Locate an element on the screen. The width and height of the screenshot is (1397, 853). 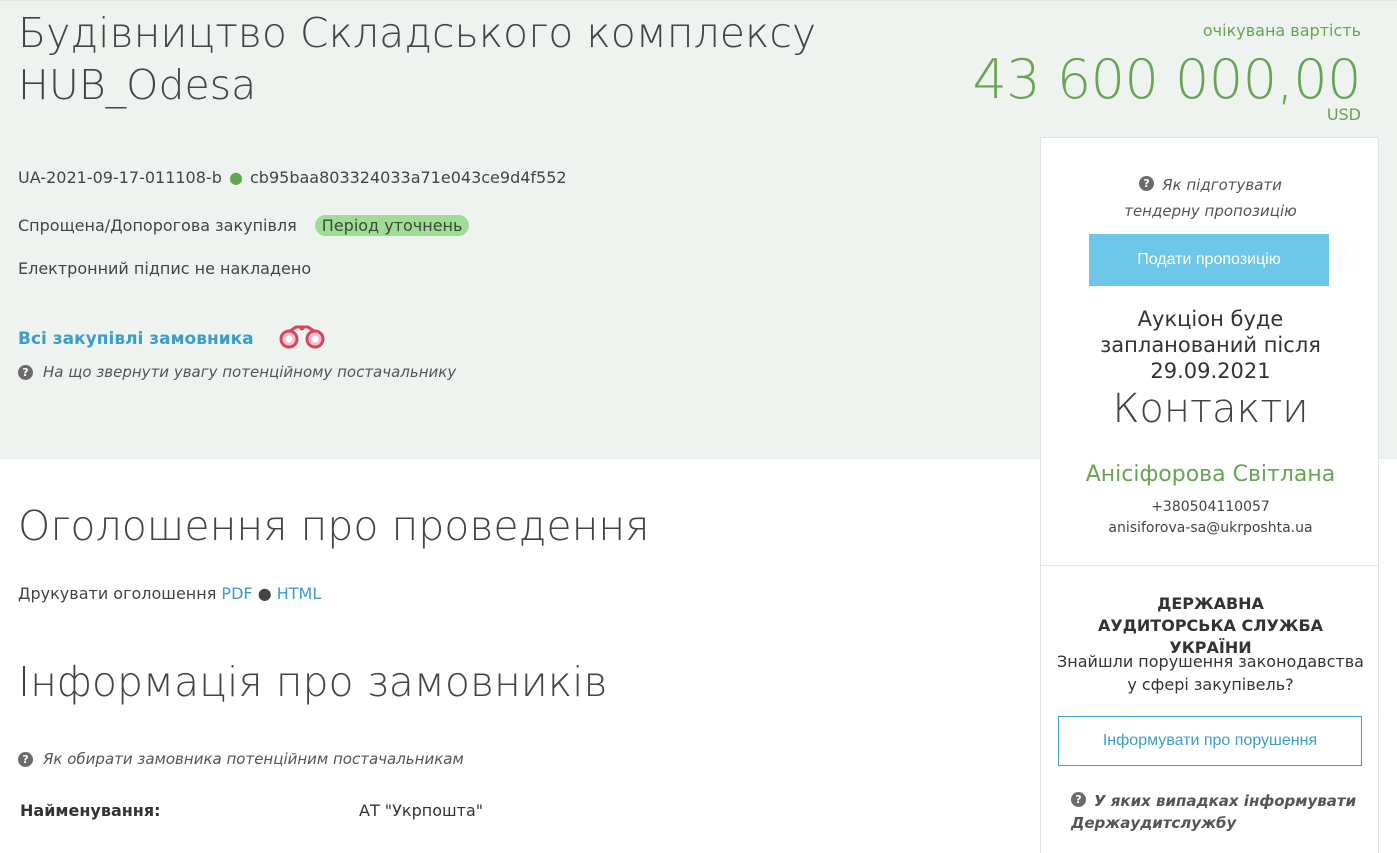
all-procurements-row: Всі закупівлі замовника is located at coordinates (173, 338).